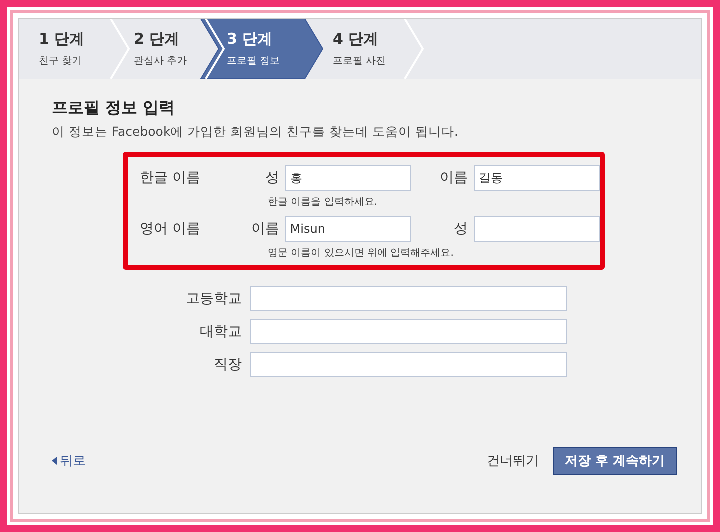  Describe the element at coordinates (171, 229) in the screenshot. I see `row-label: 영어 이름` at that location.